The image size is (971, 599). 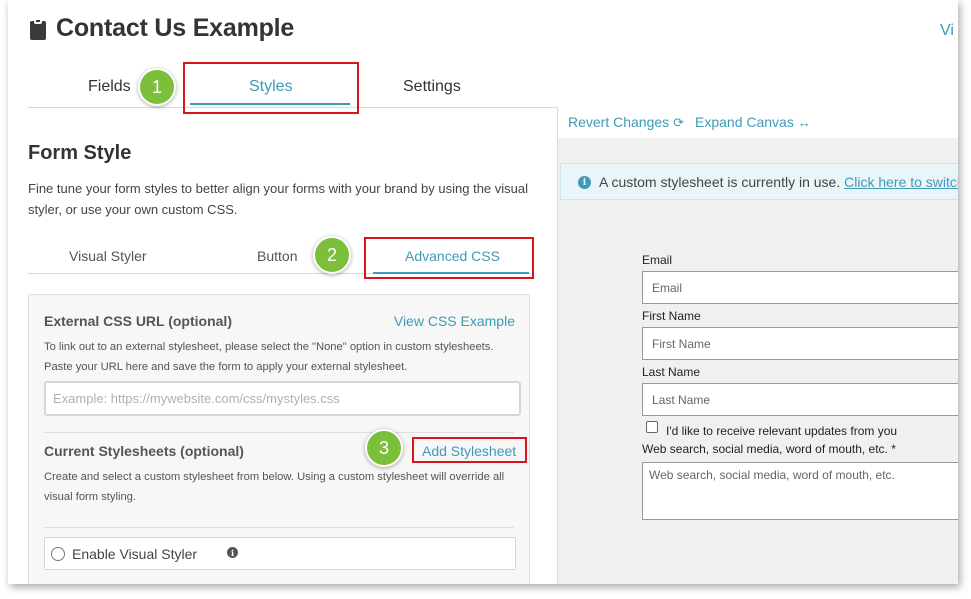 I want to click on form-style-title: Form Style, so click(x=80, y=153).